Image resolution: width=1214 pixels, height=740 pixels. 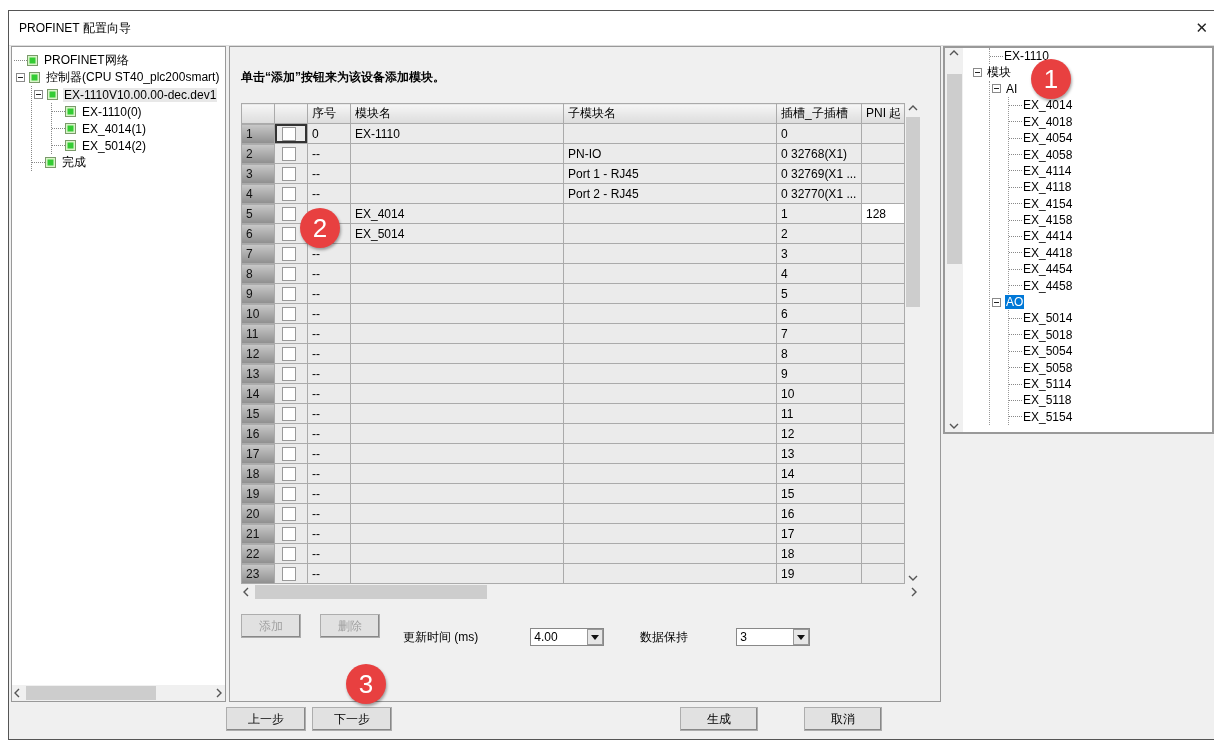 I want to click on tree-item: EX_4114, so click(x=1047, y=170).